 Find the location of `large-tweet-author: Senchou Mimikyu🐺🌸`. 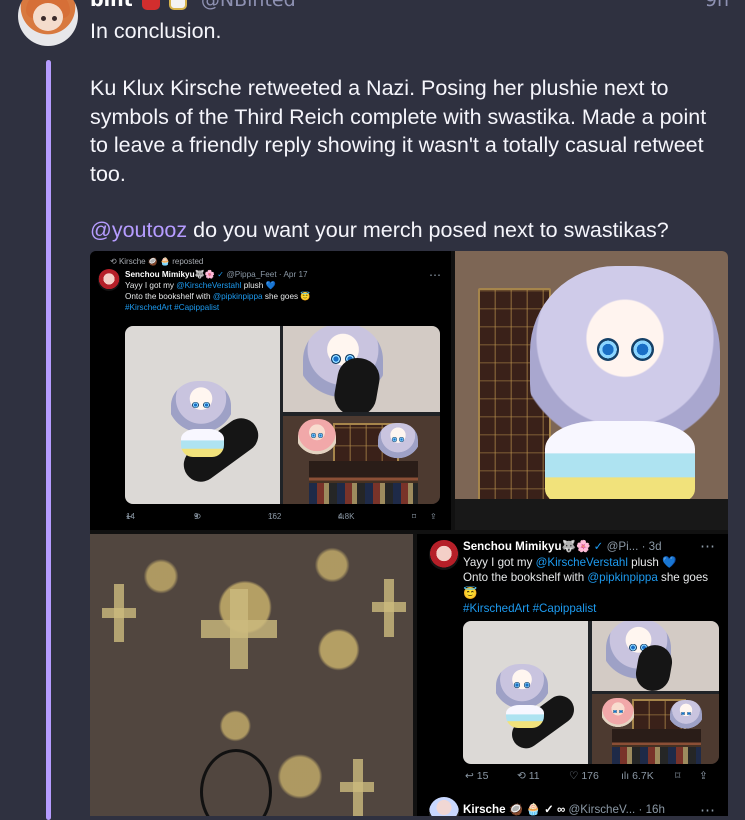

large-tweet-author: Senchou Mimikyu🐺🌸 is located at coordinates (526, 546).